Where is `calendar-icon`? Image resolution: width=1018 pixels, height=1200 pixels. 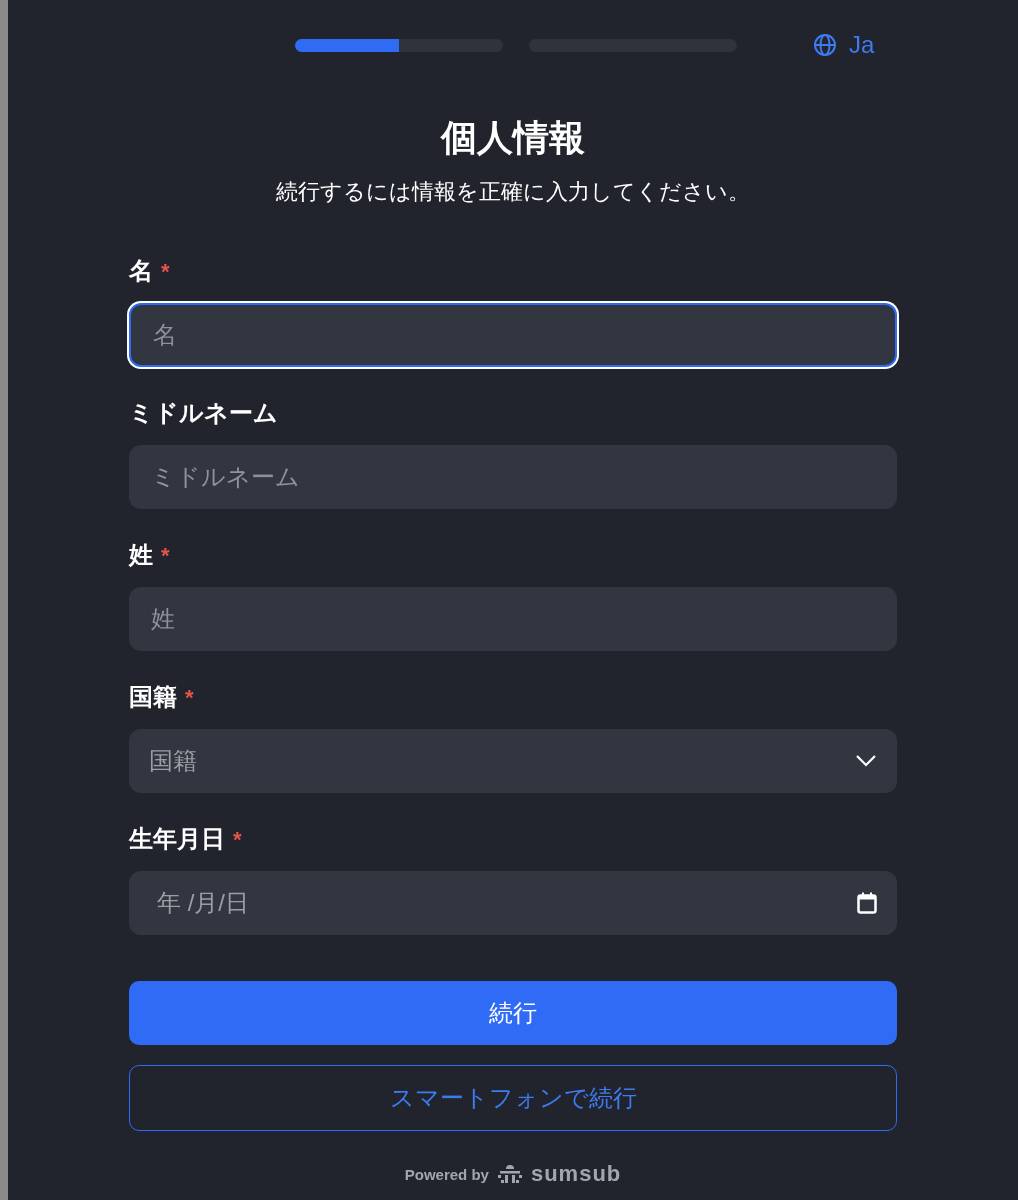 calendar-icon is located at coordinates (867, 903).